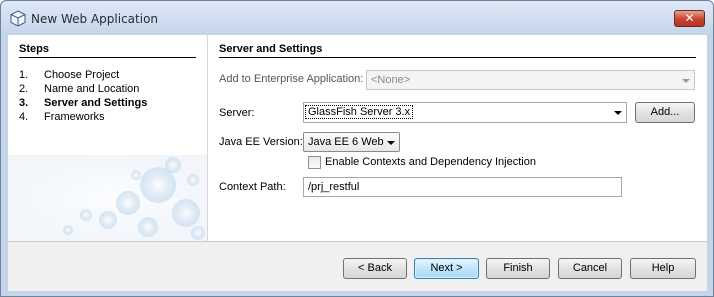 Image resolution: width=714 pixels, height=297 pixels. What do you see at coordinates (518, 268) in the screenshot?
I see `finish-button: Finish` at bounding box center [518, 268].